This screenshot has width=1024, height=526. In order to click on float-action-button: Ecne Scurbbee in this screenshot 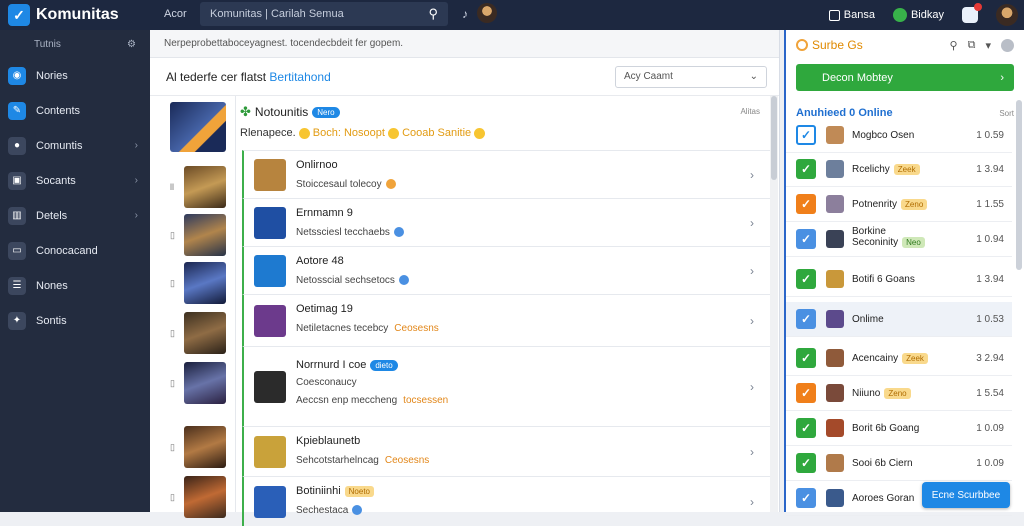, I will do `click(966, 495)`.